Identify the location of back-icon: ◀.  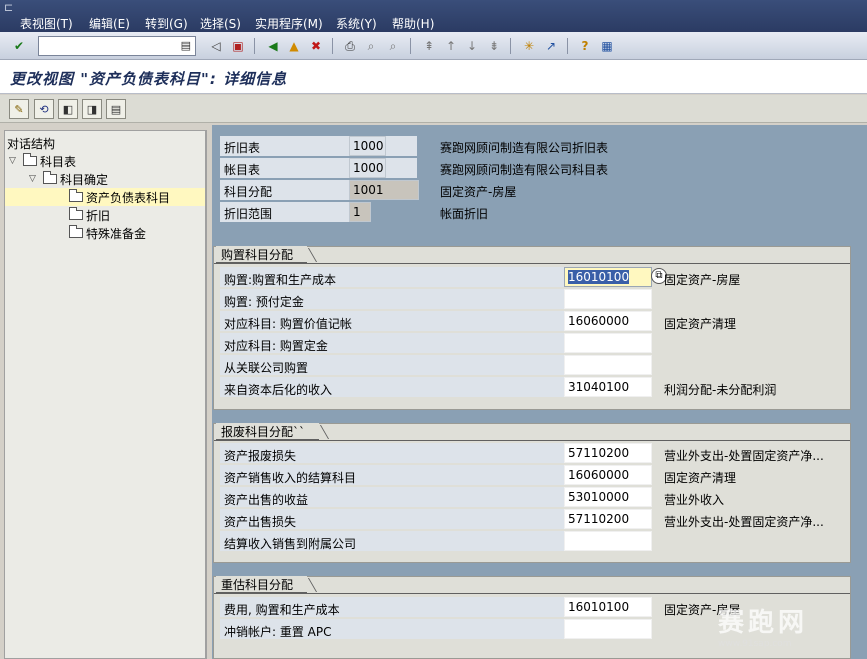
(273, 46).